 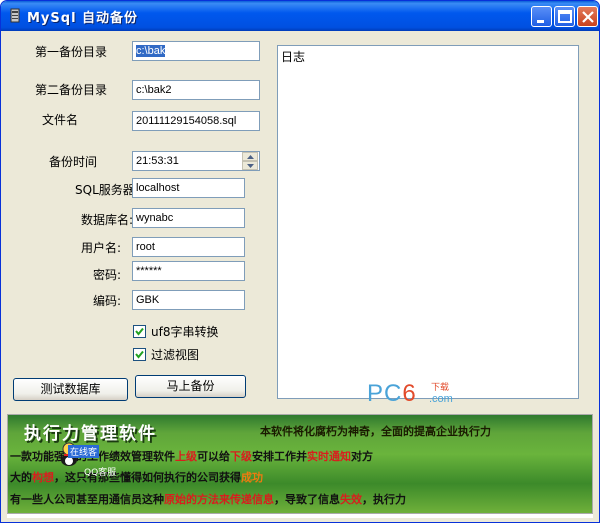 I want to click on backup-dir2-label: 第二备份目录, so click(x=71, y=90).